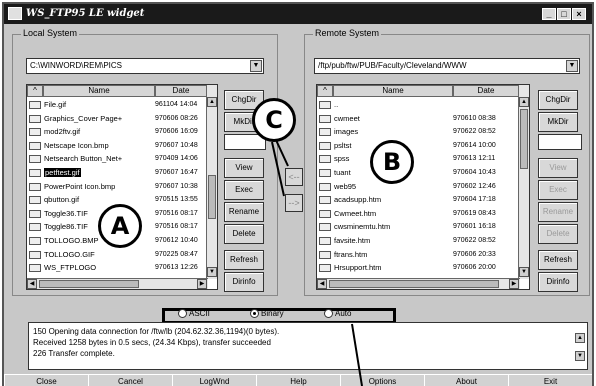  I want to click on about-button: About, so click(466, 380).